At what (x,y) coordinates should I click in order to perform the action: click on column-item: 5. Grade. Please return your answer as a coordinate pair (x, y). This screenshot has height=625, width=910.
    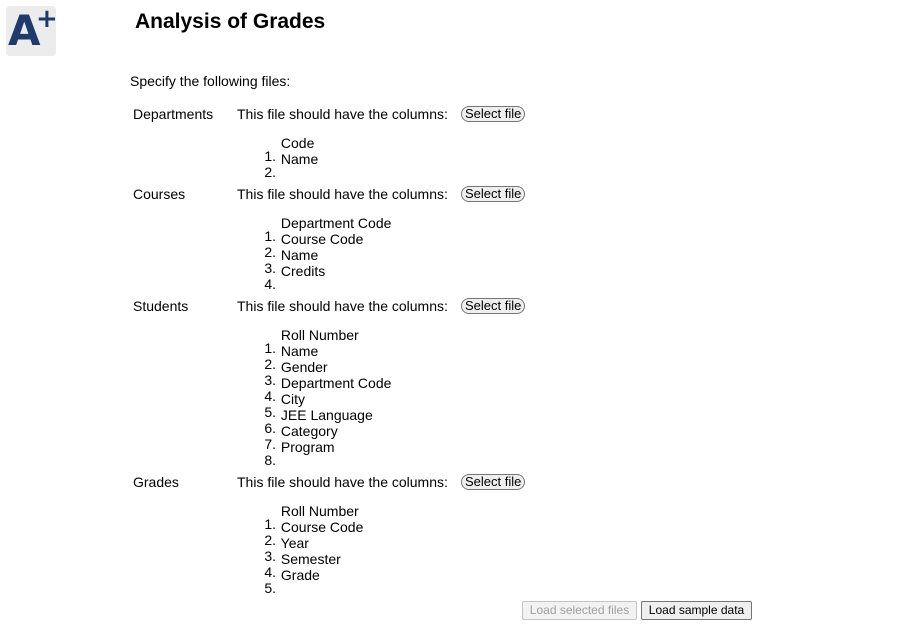
    Looking at the image, I should click on (292, 581).